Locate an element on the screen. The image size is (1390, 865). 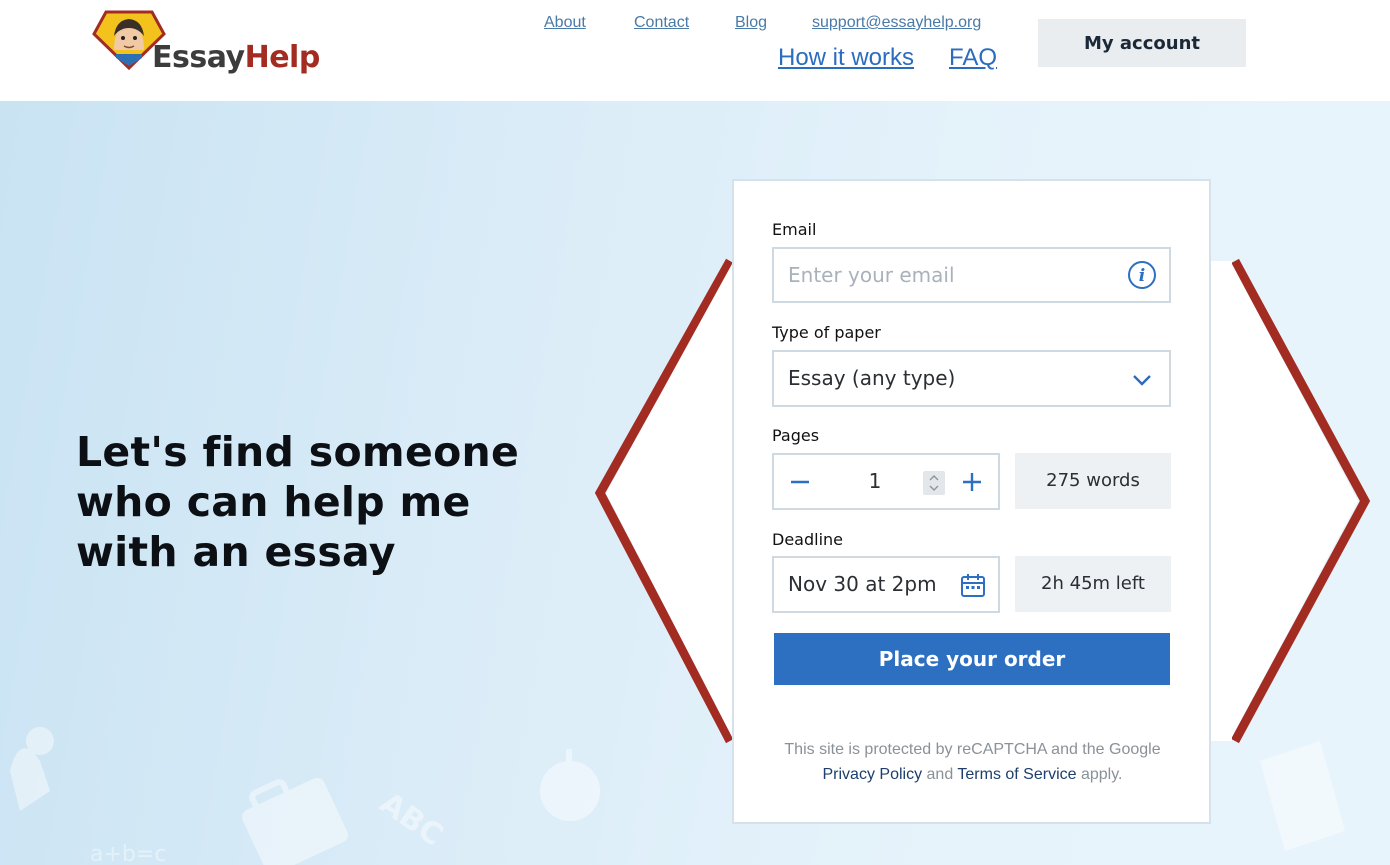
deadline-field: Nov 30 at 2pm is located at coordinates (886, 584).